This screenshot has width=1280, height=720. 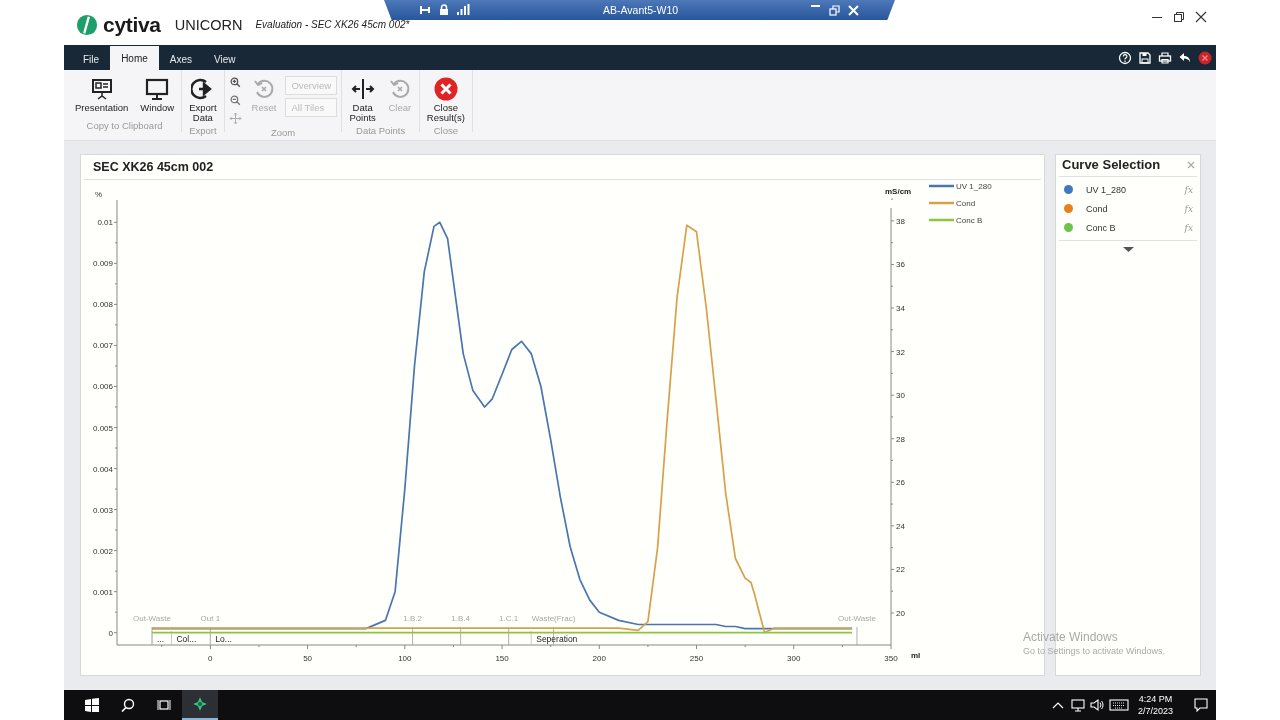 I want to click on ribbon-button: Export Data, so click(x=203, y=100).